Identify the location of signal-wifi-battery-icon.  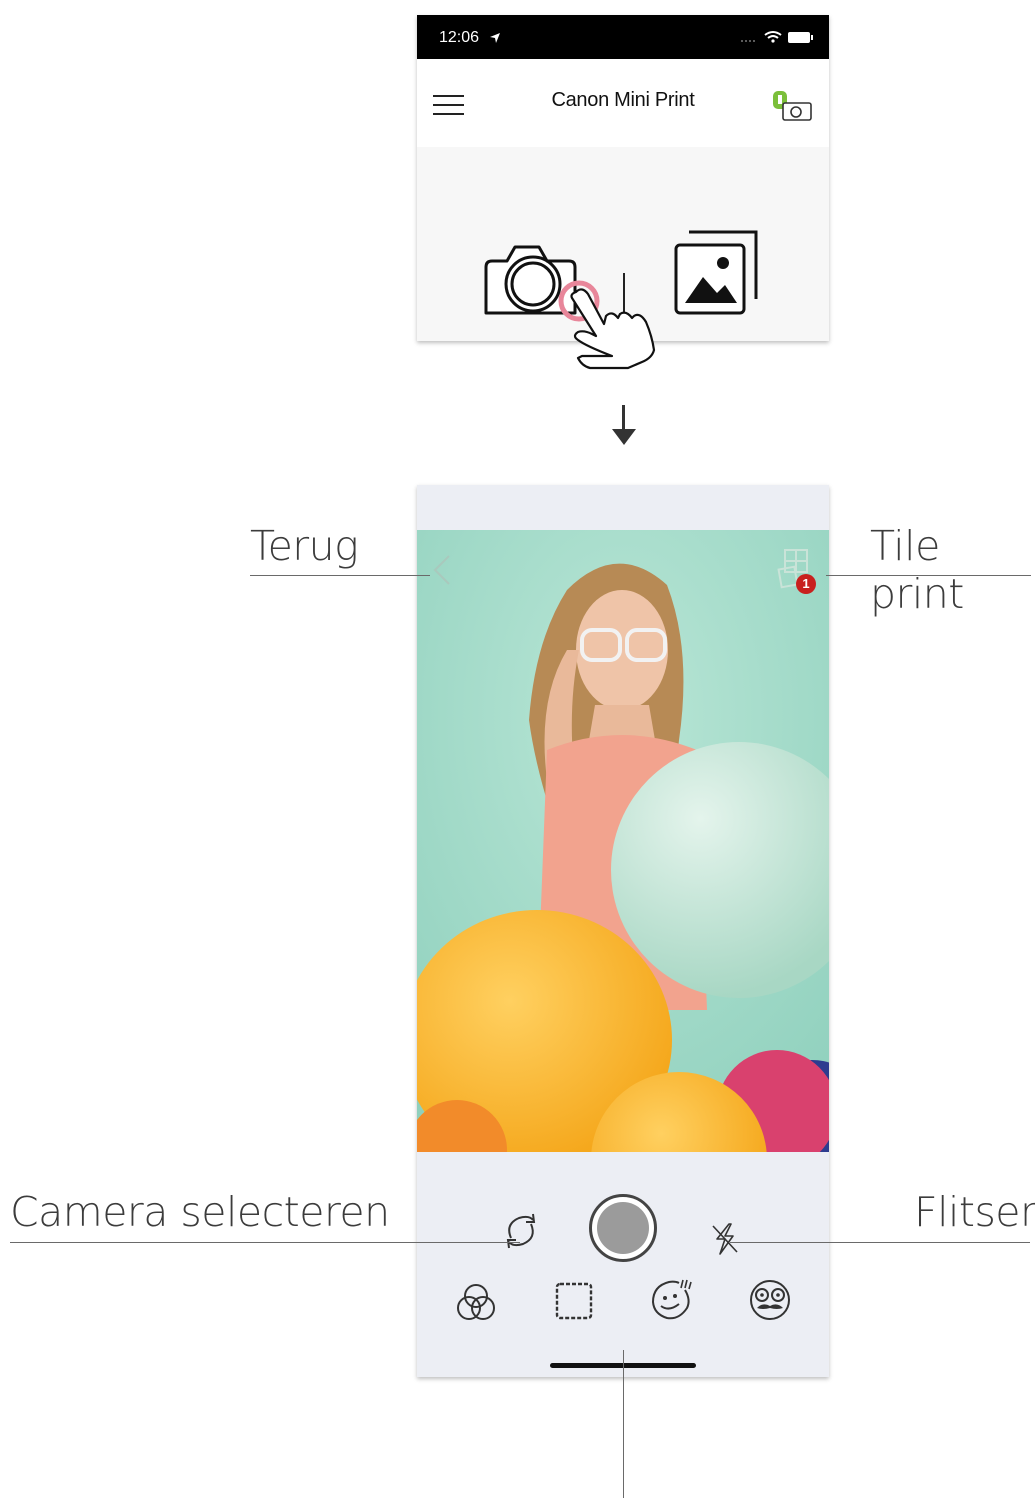
(777, 37).